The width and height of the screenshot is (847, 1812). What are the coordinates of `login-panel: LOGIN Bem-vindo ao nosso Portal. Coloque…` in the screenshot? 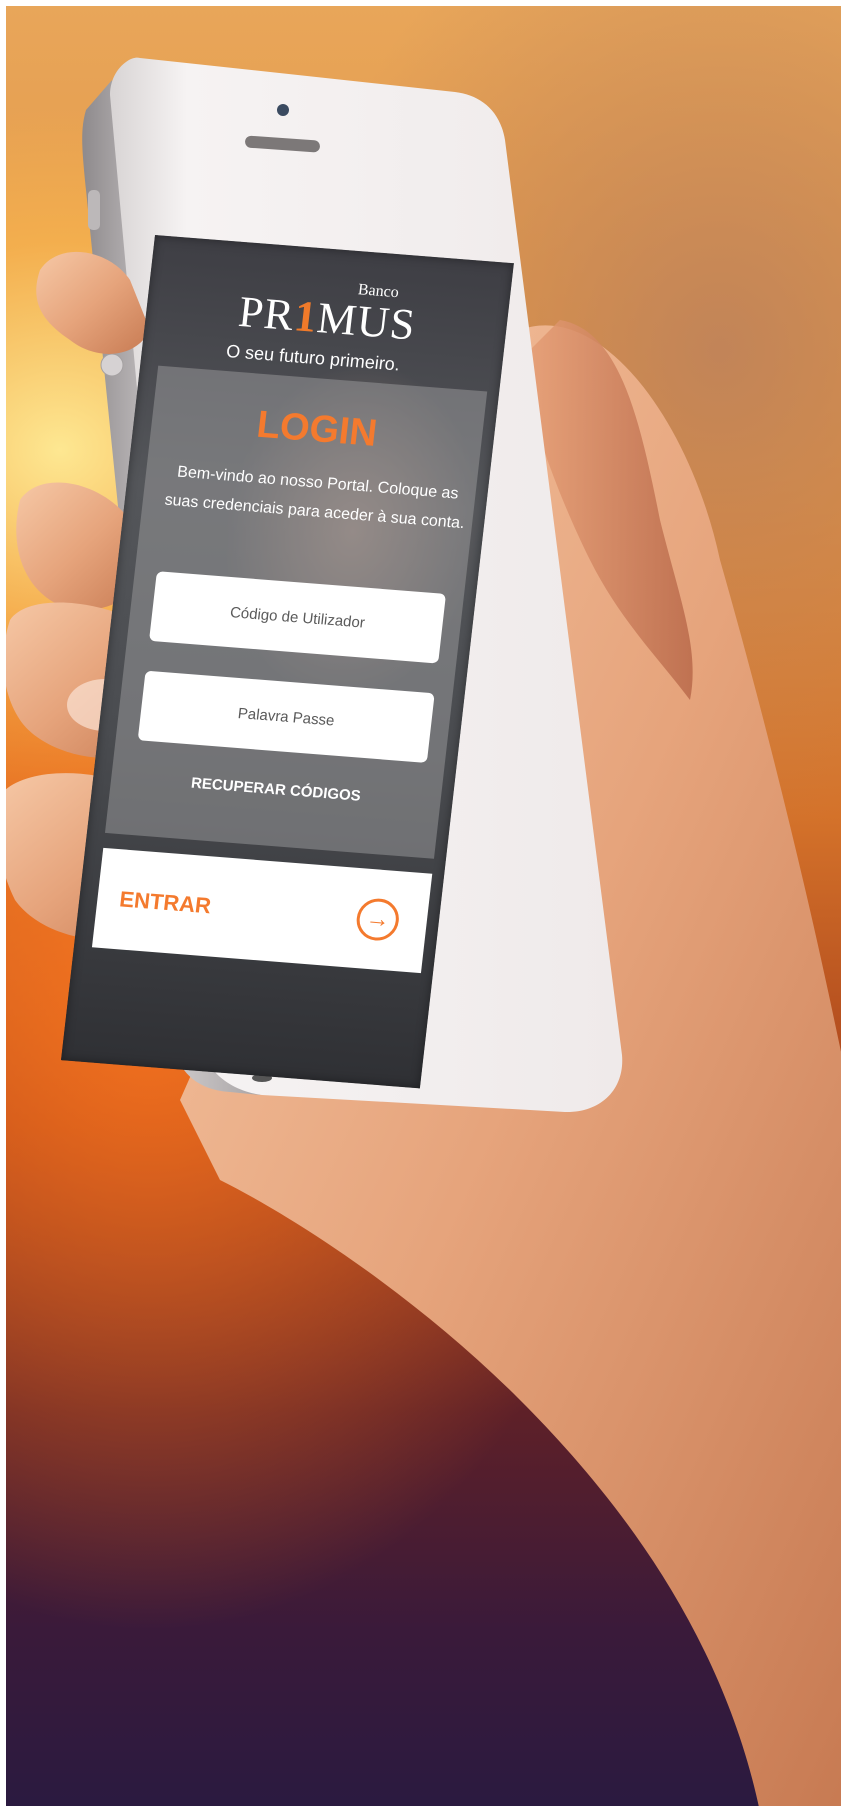 It's located at (296, 612).